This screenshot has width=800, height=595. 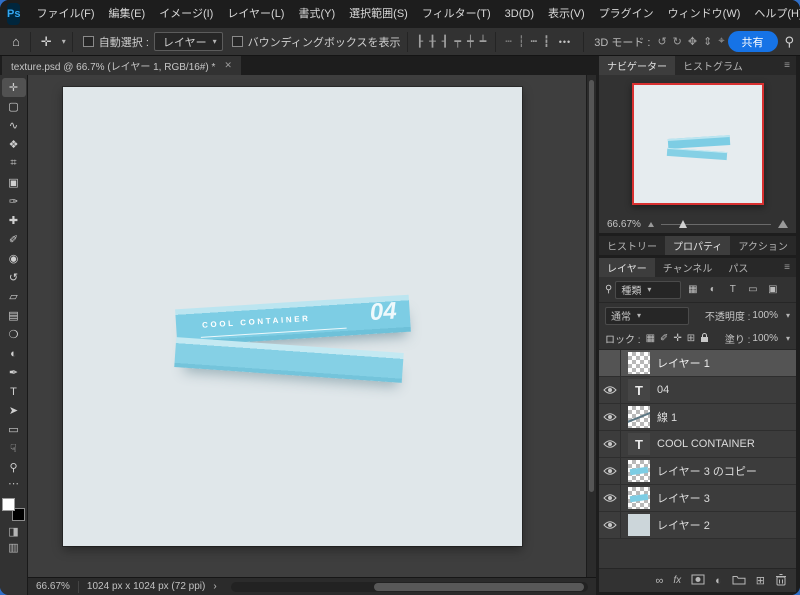 What do you see at coordinates (432, 41) in the screenshot?
I see `align-horizontal-centers-button: ╂` at bounding box center [432, 41].